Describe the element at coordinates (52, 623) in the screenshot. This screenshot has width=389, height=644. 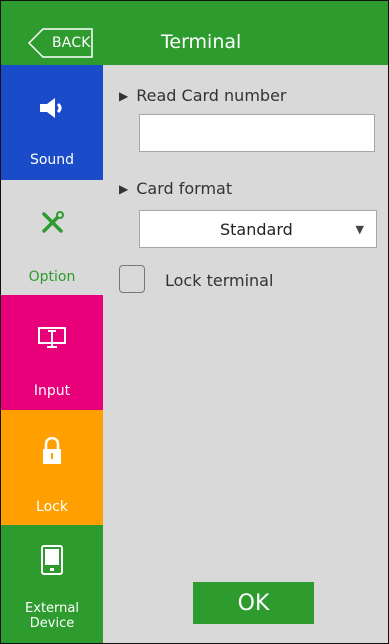
I see `sidebar-item-label-line2: Device` at that location.